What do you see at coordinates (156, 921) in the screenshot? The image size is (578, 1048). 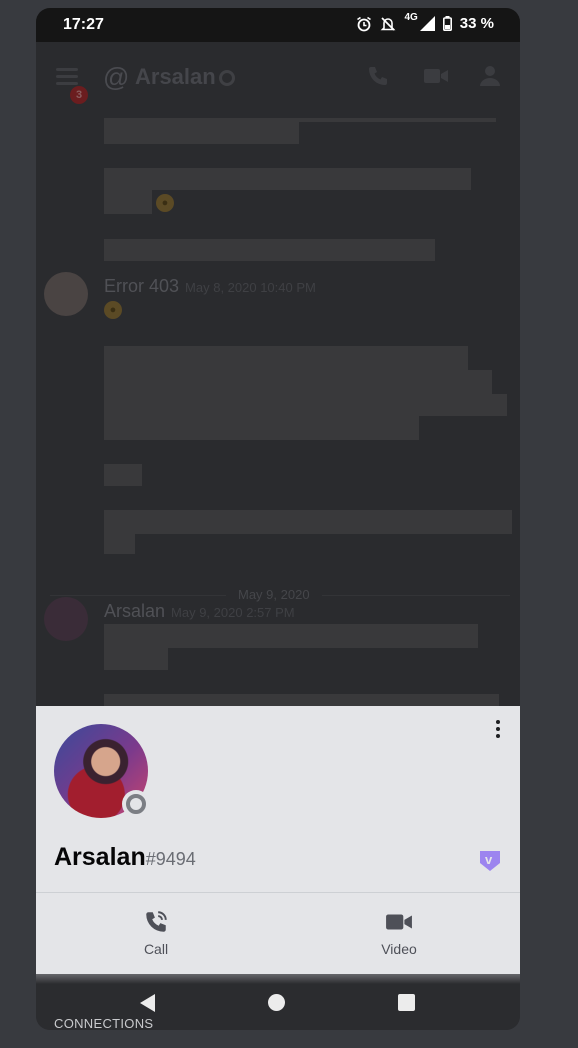 I see `phone-call-icon` at bounding box center [156, 921].